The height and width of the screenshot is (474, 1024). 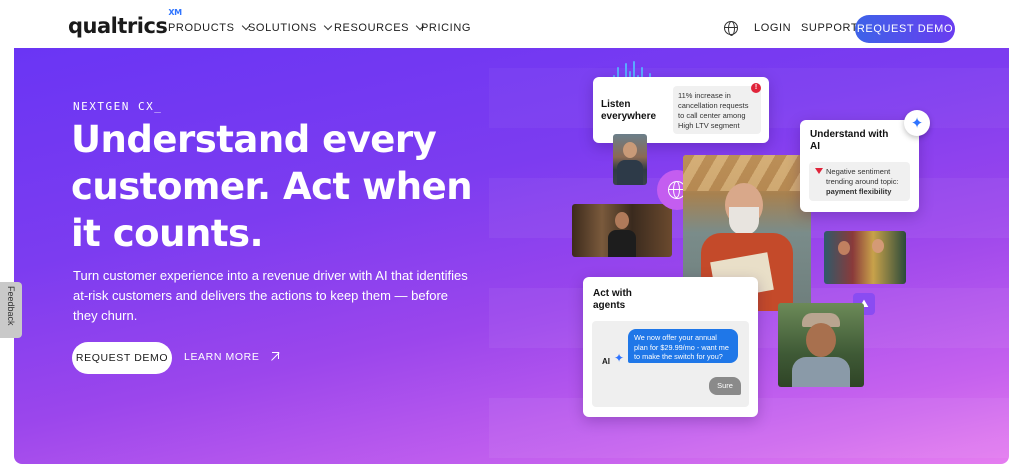 I want to click on customer-photo-man, so click(x=630, y=159).